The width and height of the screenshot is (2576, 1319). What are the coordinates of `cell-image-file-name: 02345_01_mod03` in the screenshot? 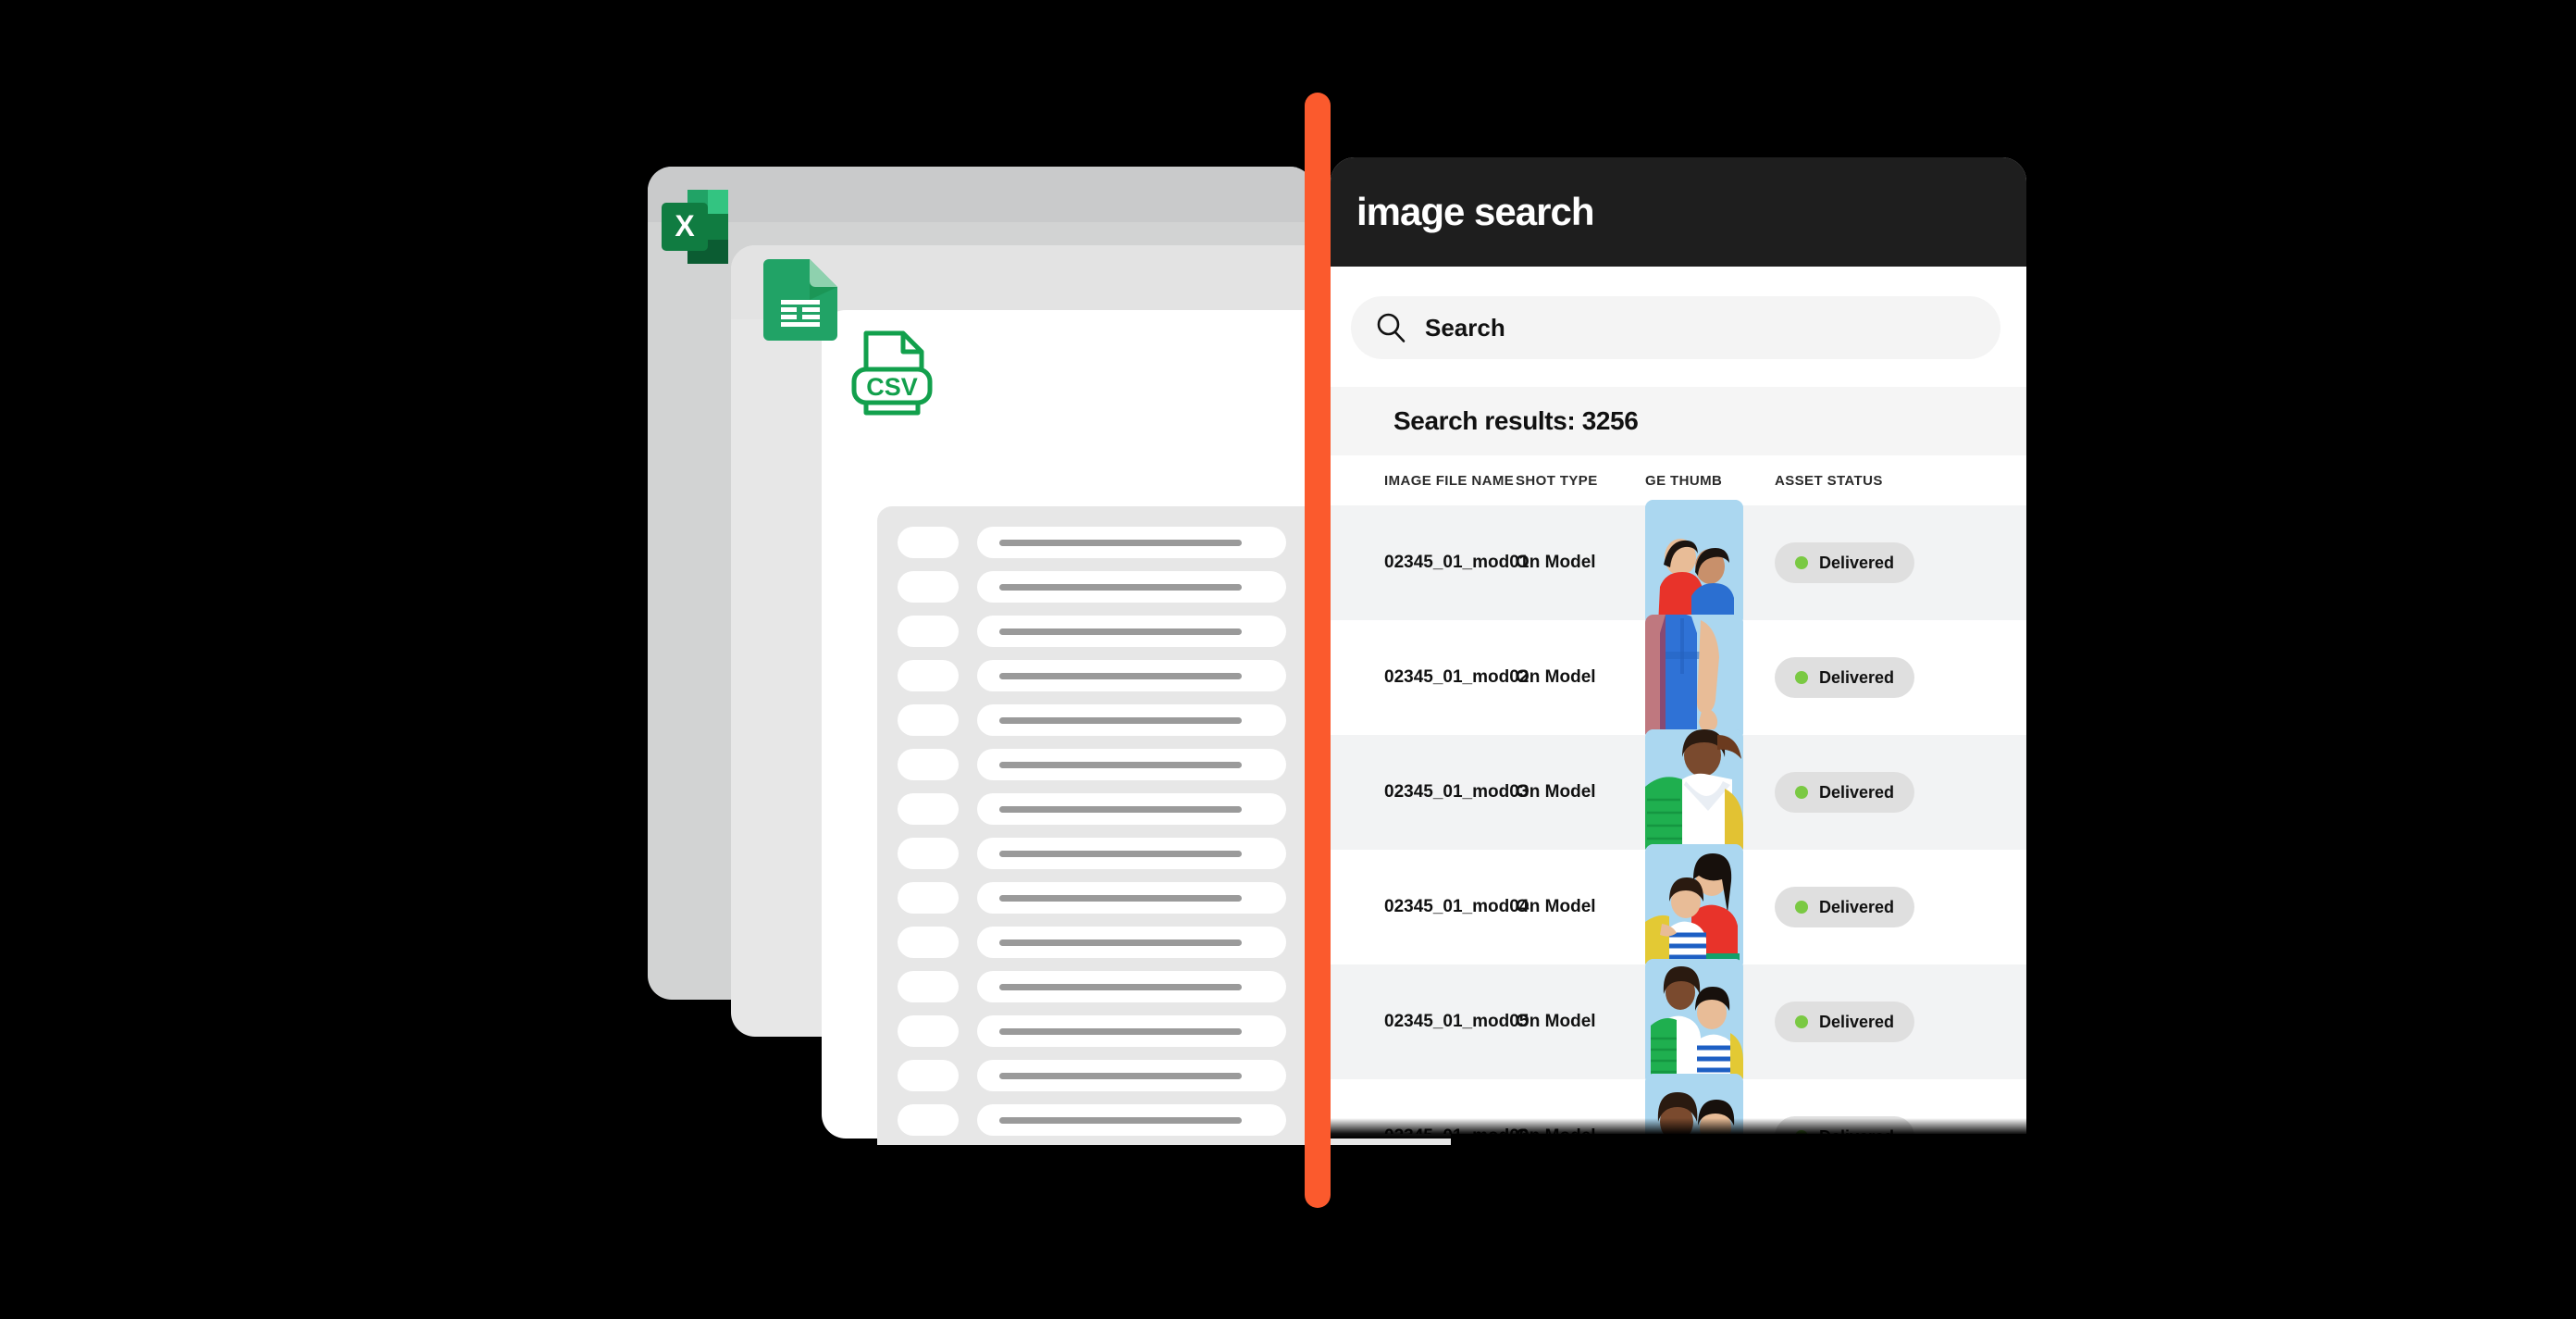 It's located at (1457, 792).